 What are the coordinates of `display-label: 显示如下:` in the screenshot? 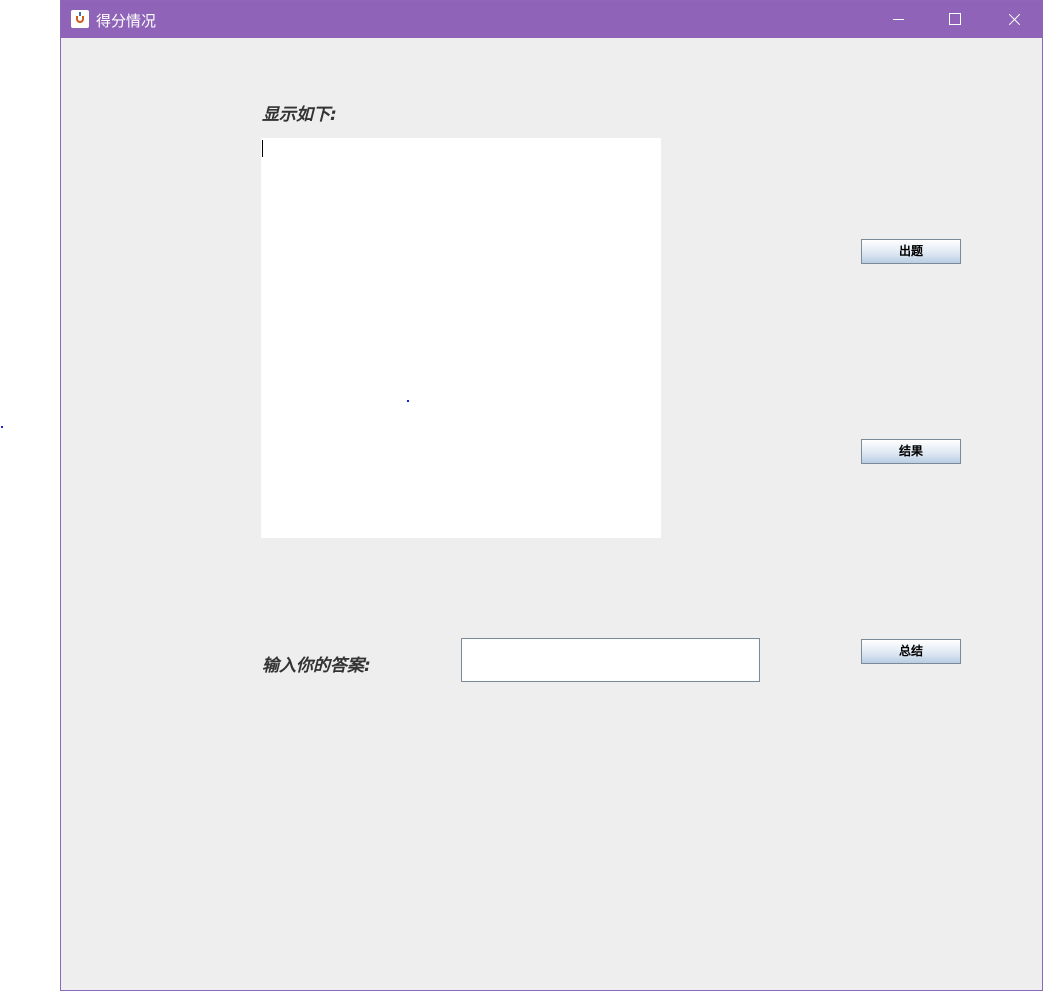 It's located at (299, 115).